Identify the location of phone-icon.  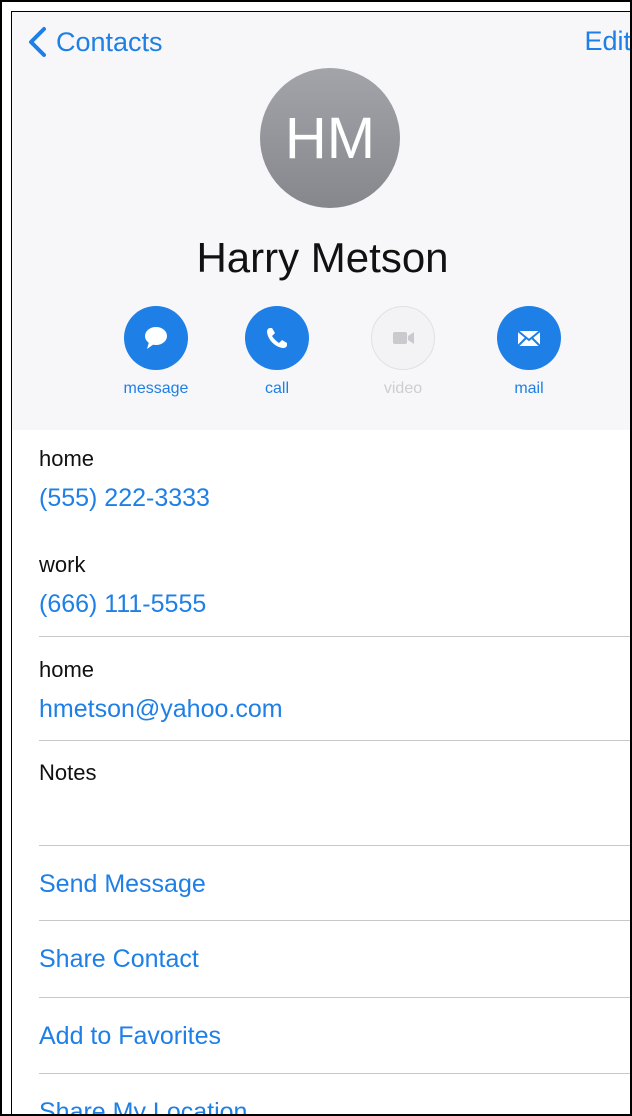
(277, 338).